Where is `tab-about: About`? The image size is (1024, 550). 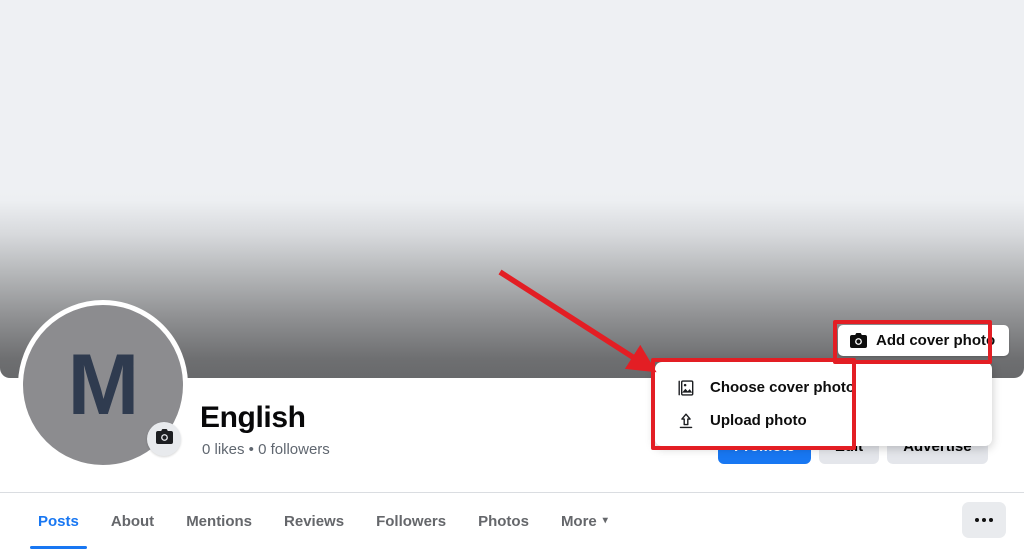 tab-about: About is located at coordinates (132, 521).